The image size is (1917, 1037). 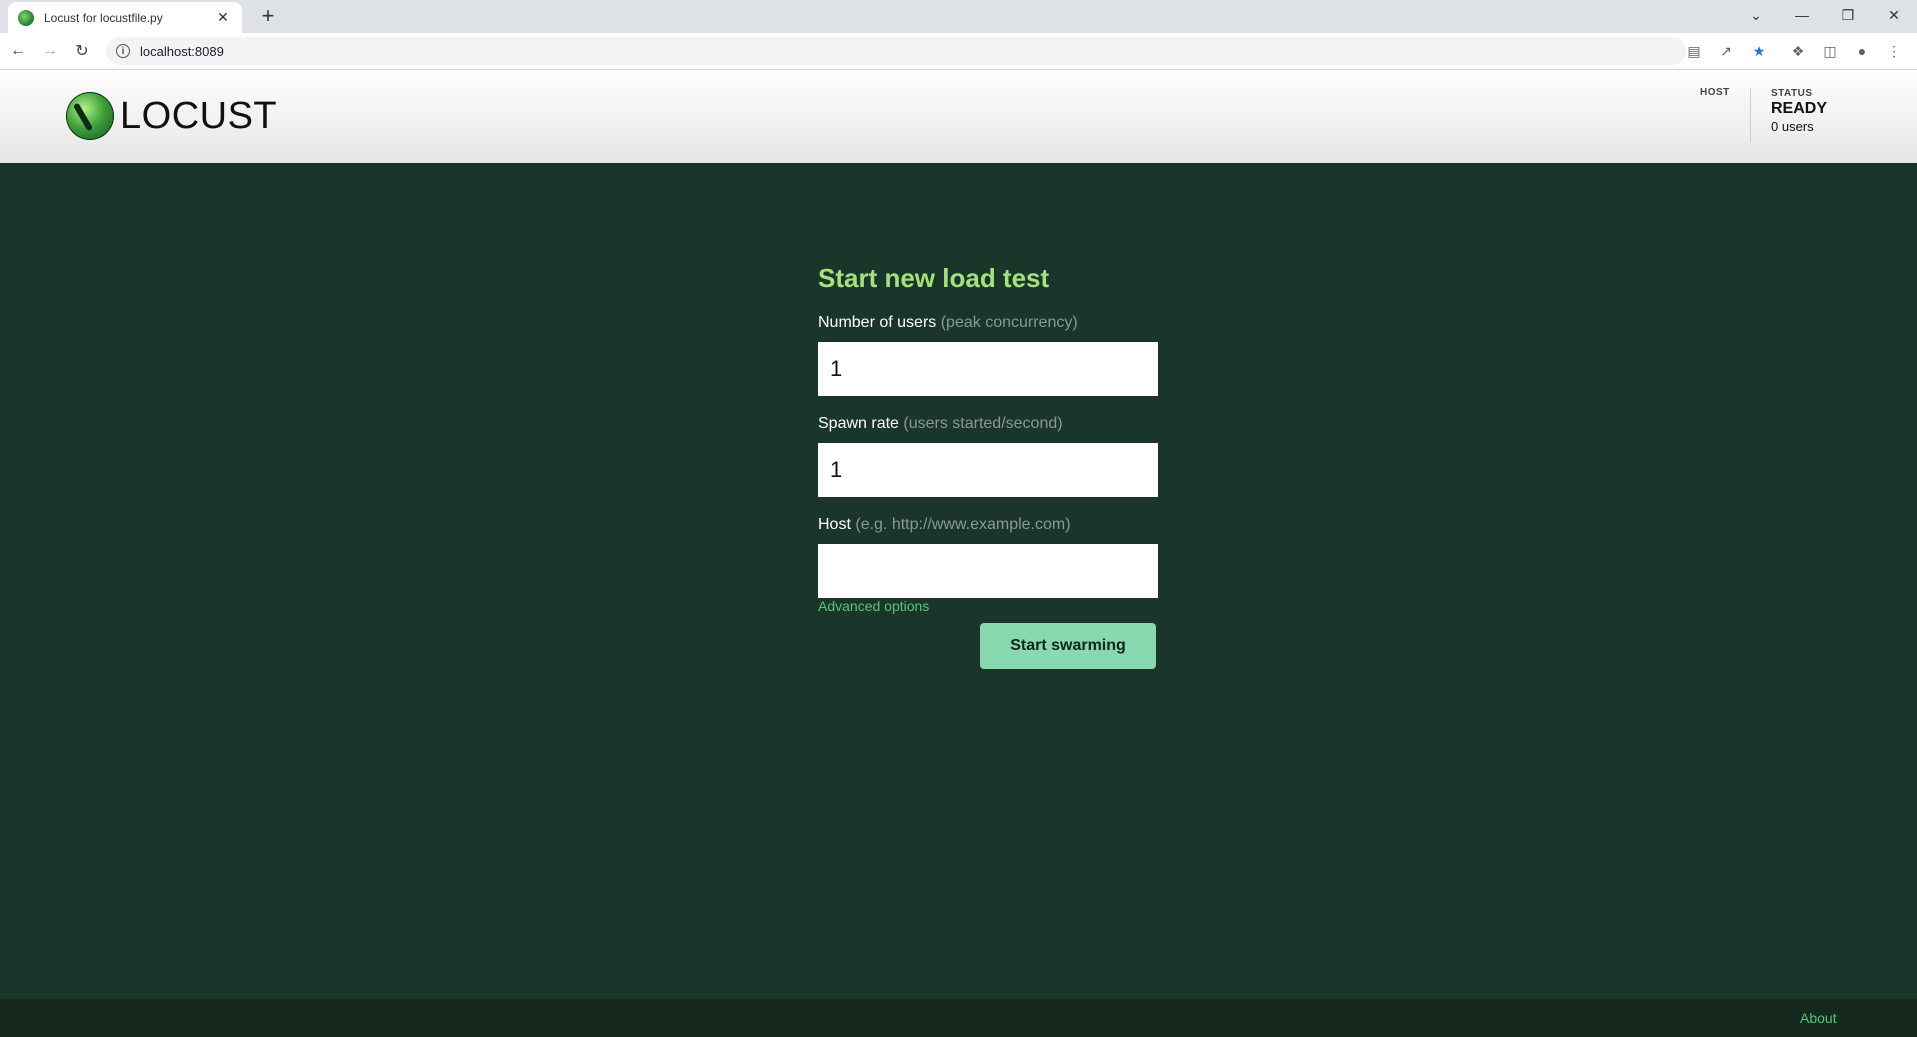 I want to click on user-count: 0 users, so click(x=1792, y=126).